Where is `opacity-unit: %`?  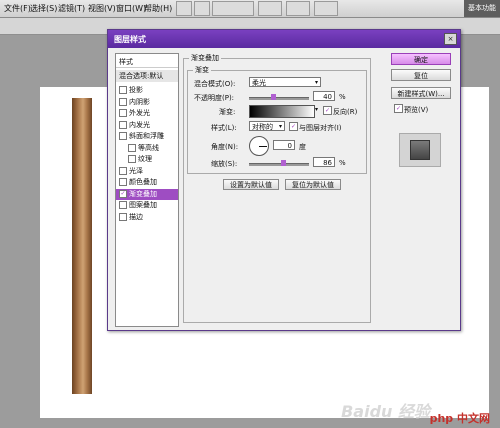
opacity-unit: % is located at coordinates (342, 97).